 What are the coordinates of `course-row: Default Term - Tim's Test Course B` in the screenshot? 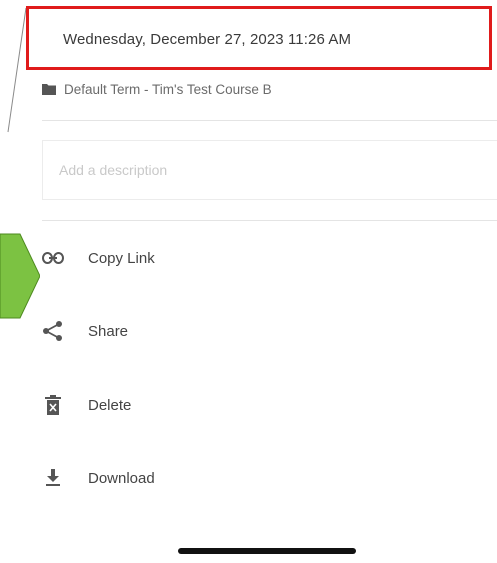 It's located at (157, 89).